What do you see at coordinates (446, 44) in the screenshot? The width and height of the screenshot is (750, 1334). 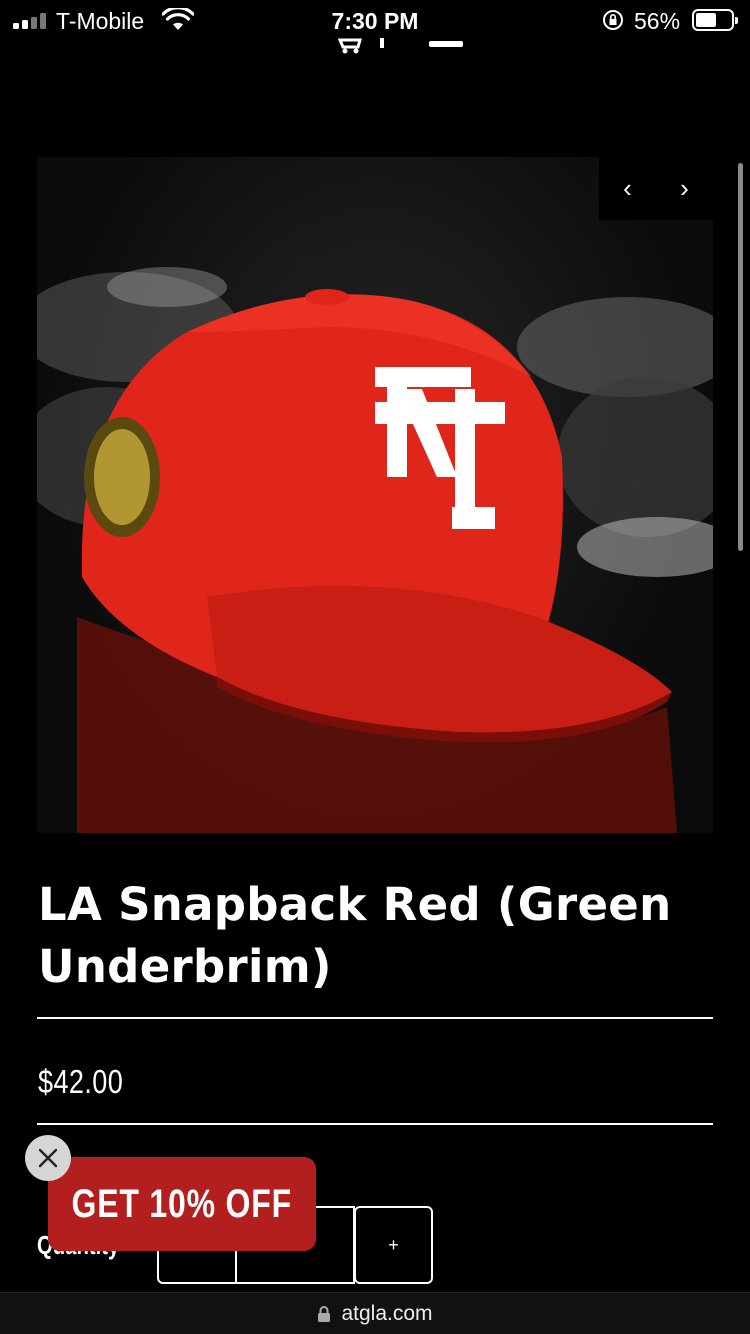 I see `menu-icon` at bounding box center [446, 44].